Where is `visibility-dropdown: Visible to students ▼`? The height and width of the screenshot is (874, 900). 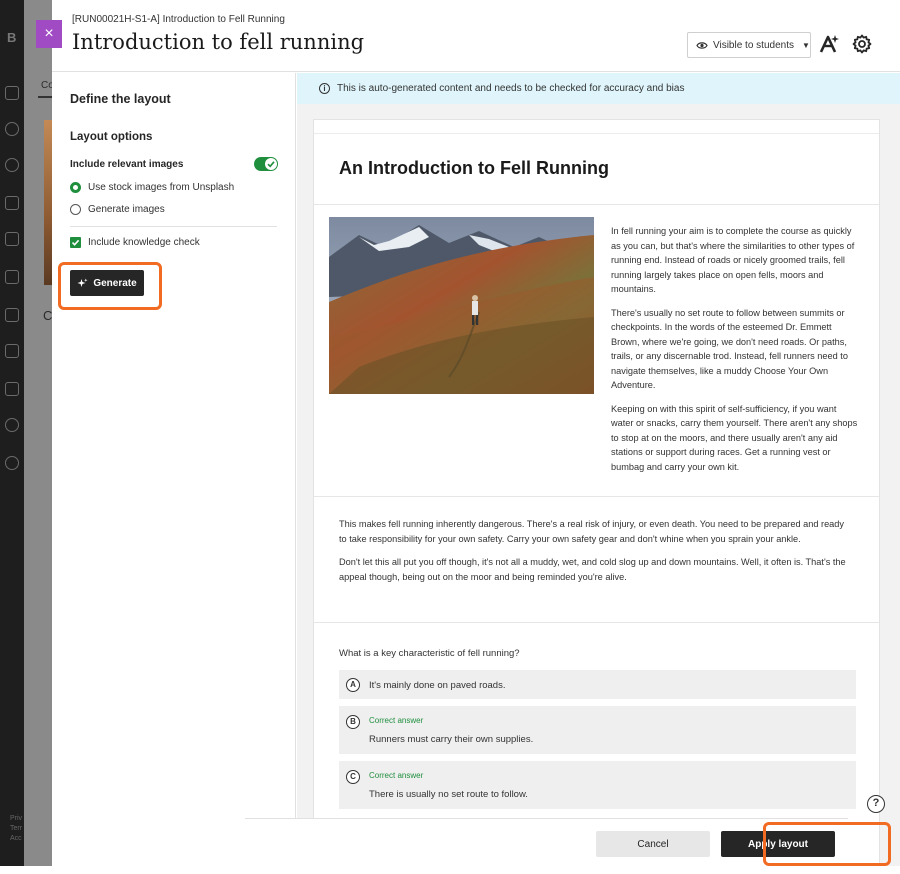 visibility-dropdown: Visible to students ▼ is located at coordinates (749, 45).